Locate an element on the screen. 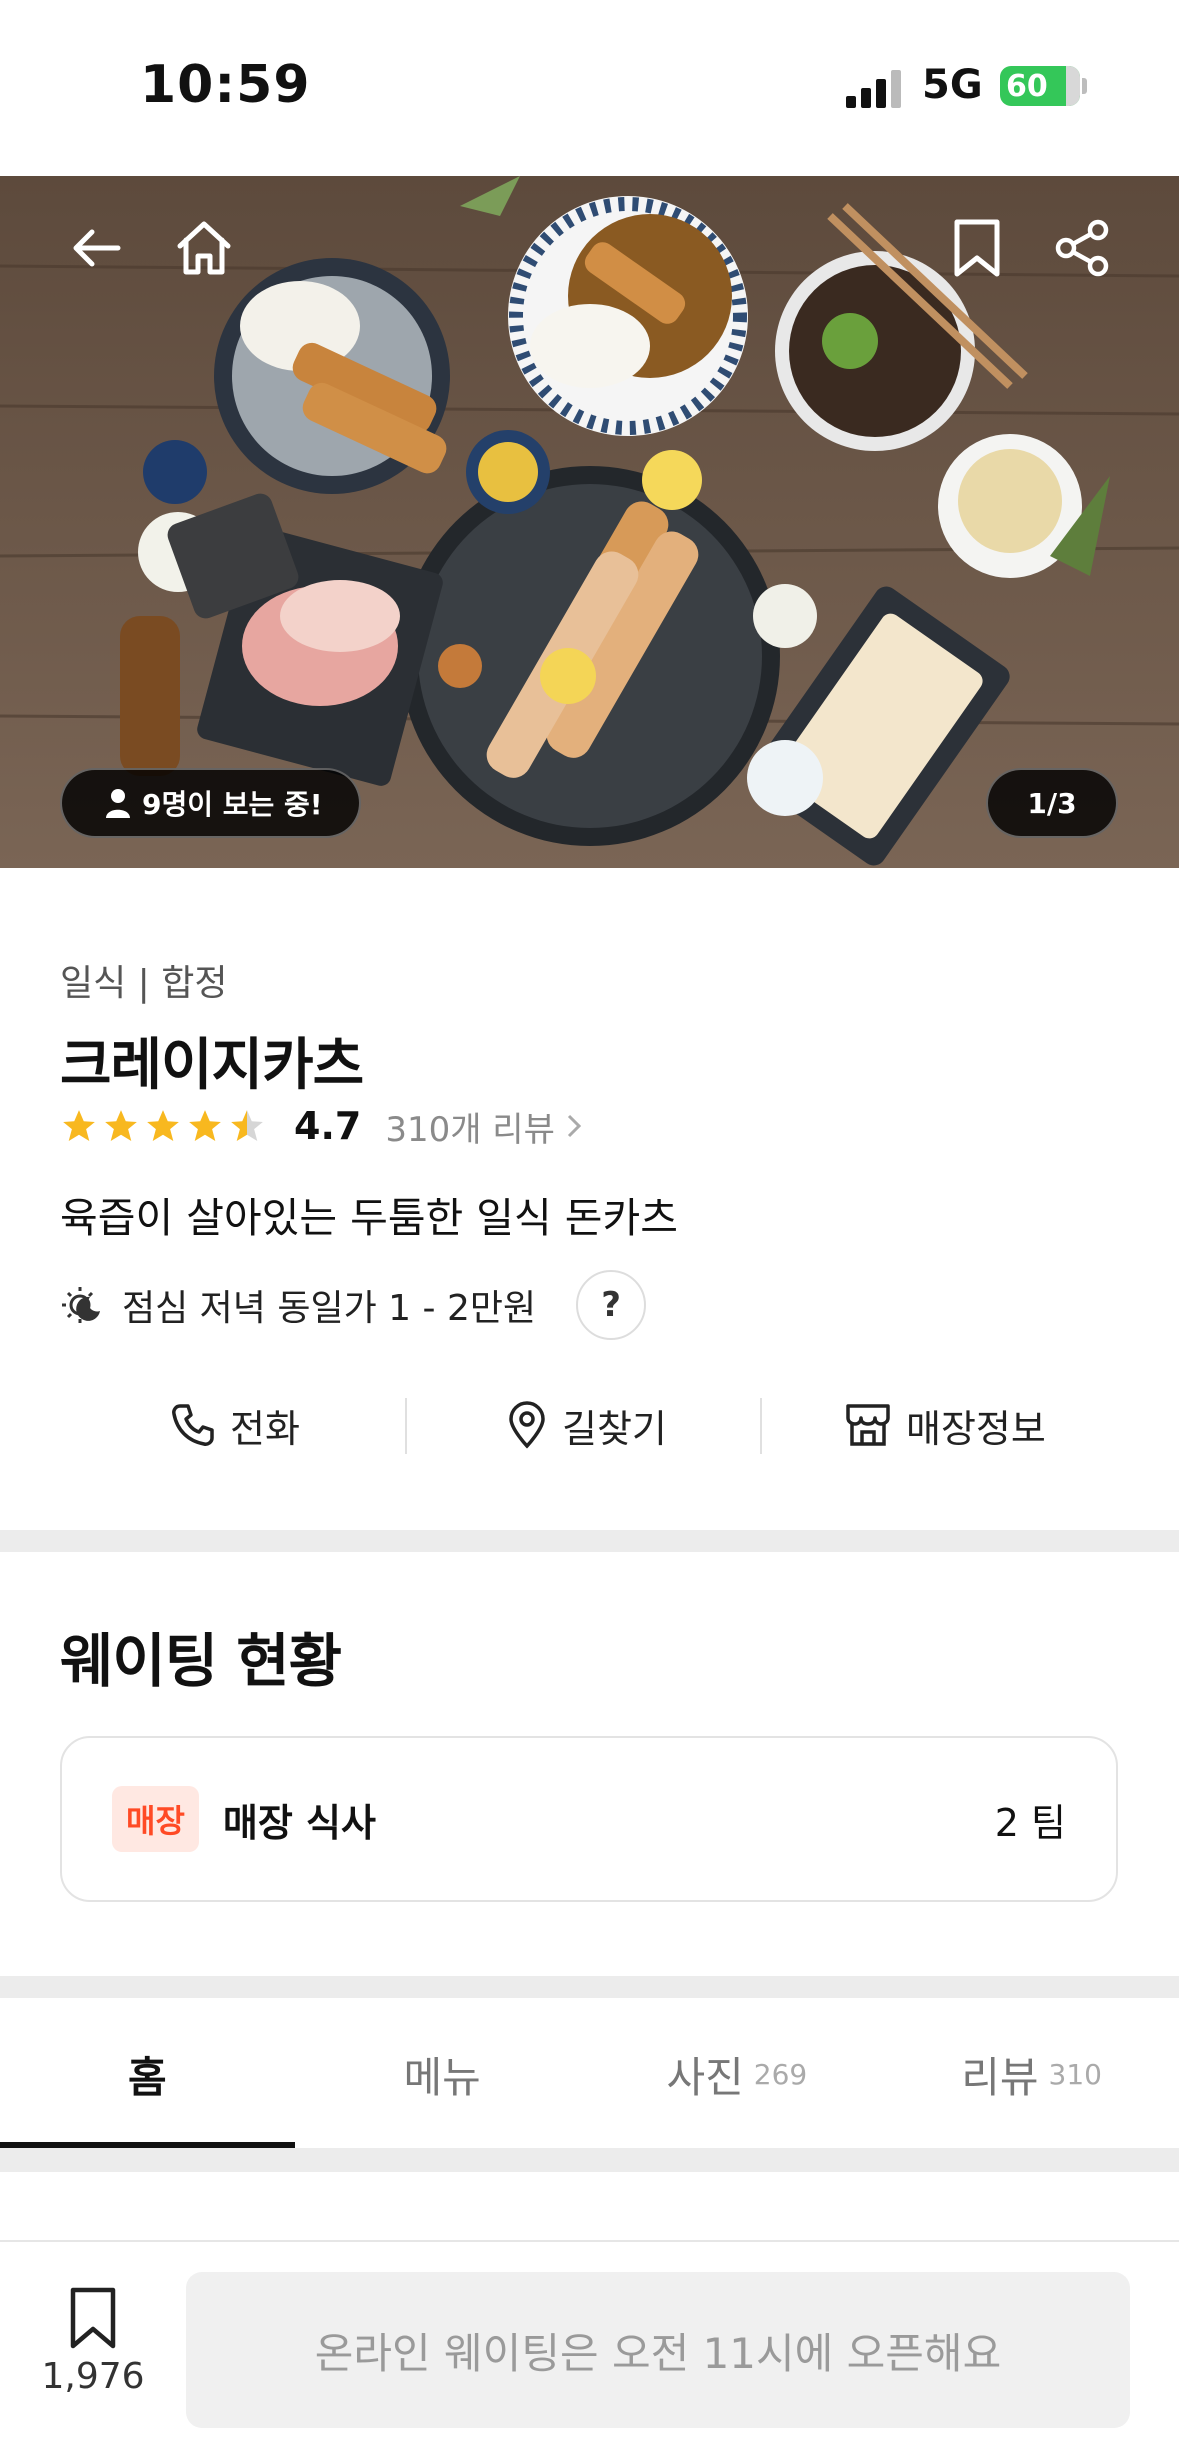  network-type: 5G is located at coordinates (952, 85).